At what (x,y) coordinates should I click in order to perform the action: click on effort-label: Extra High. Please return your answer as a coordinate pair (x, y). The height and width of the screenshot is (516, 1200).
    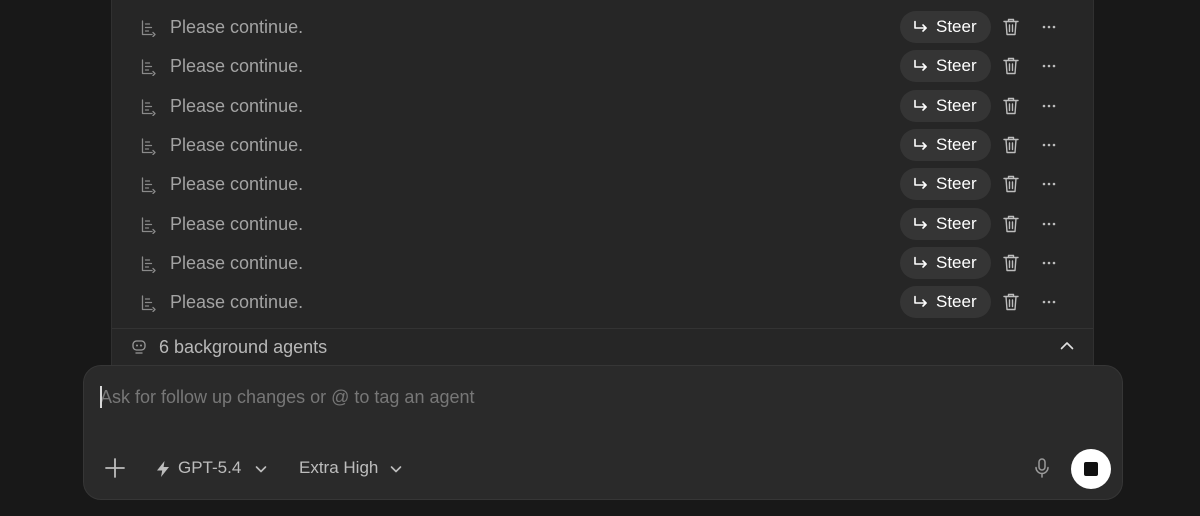
    Looking at the image, I should click on (339, 467).